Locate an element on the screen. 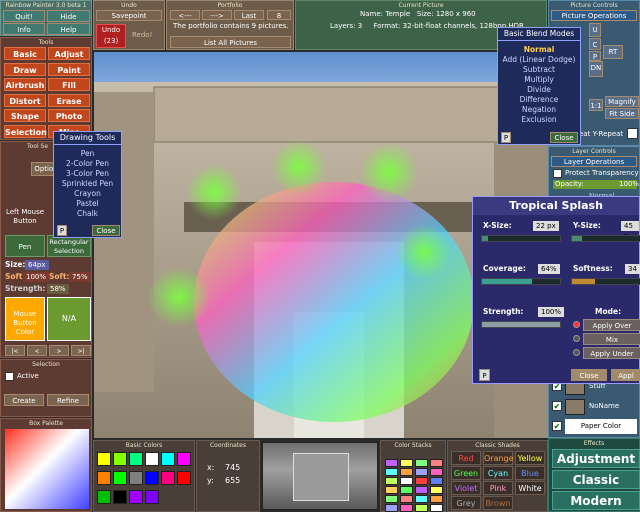  y-size-value: 45 p is located at coordinates (630, 230).